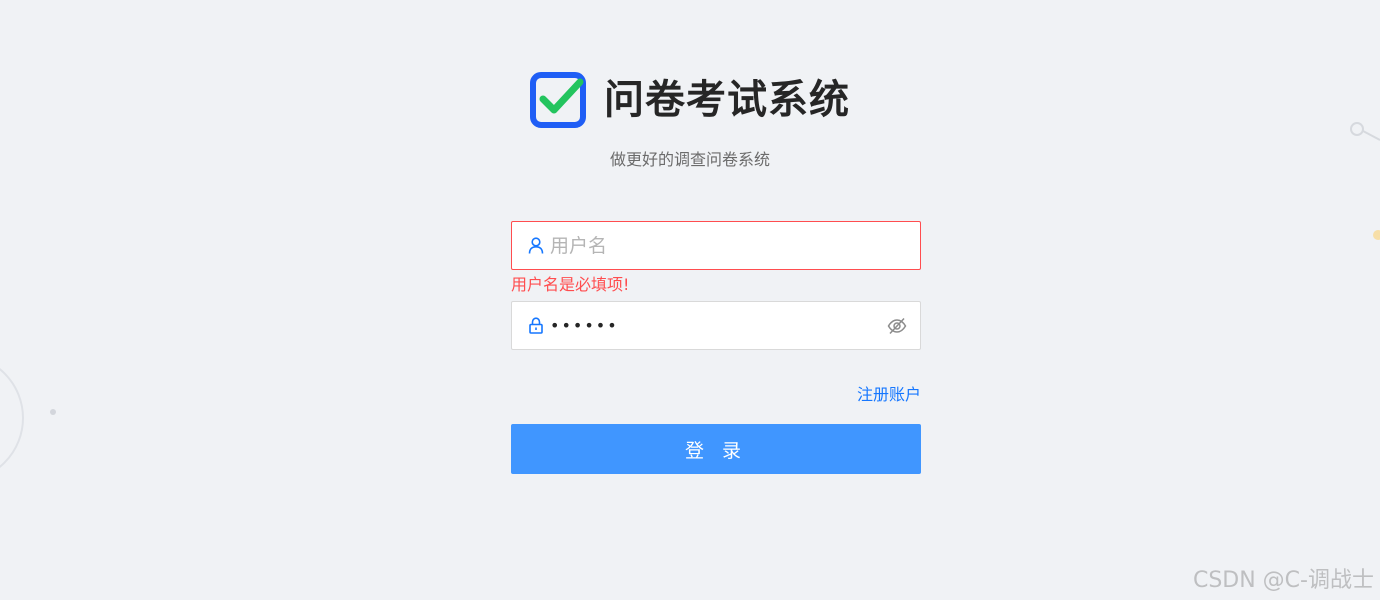  Describe the element at coordinates (536, 246) in the screenshot. I see `user-icon` at that location.